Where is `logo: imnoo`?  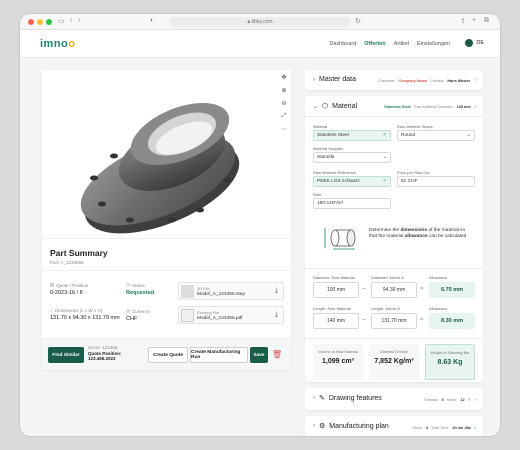 logo: imnoo is located at coordinates (58, 44).